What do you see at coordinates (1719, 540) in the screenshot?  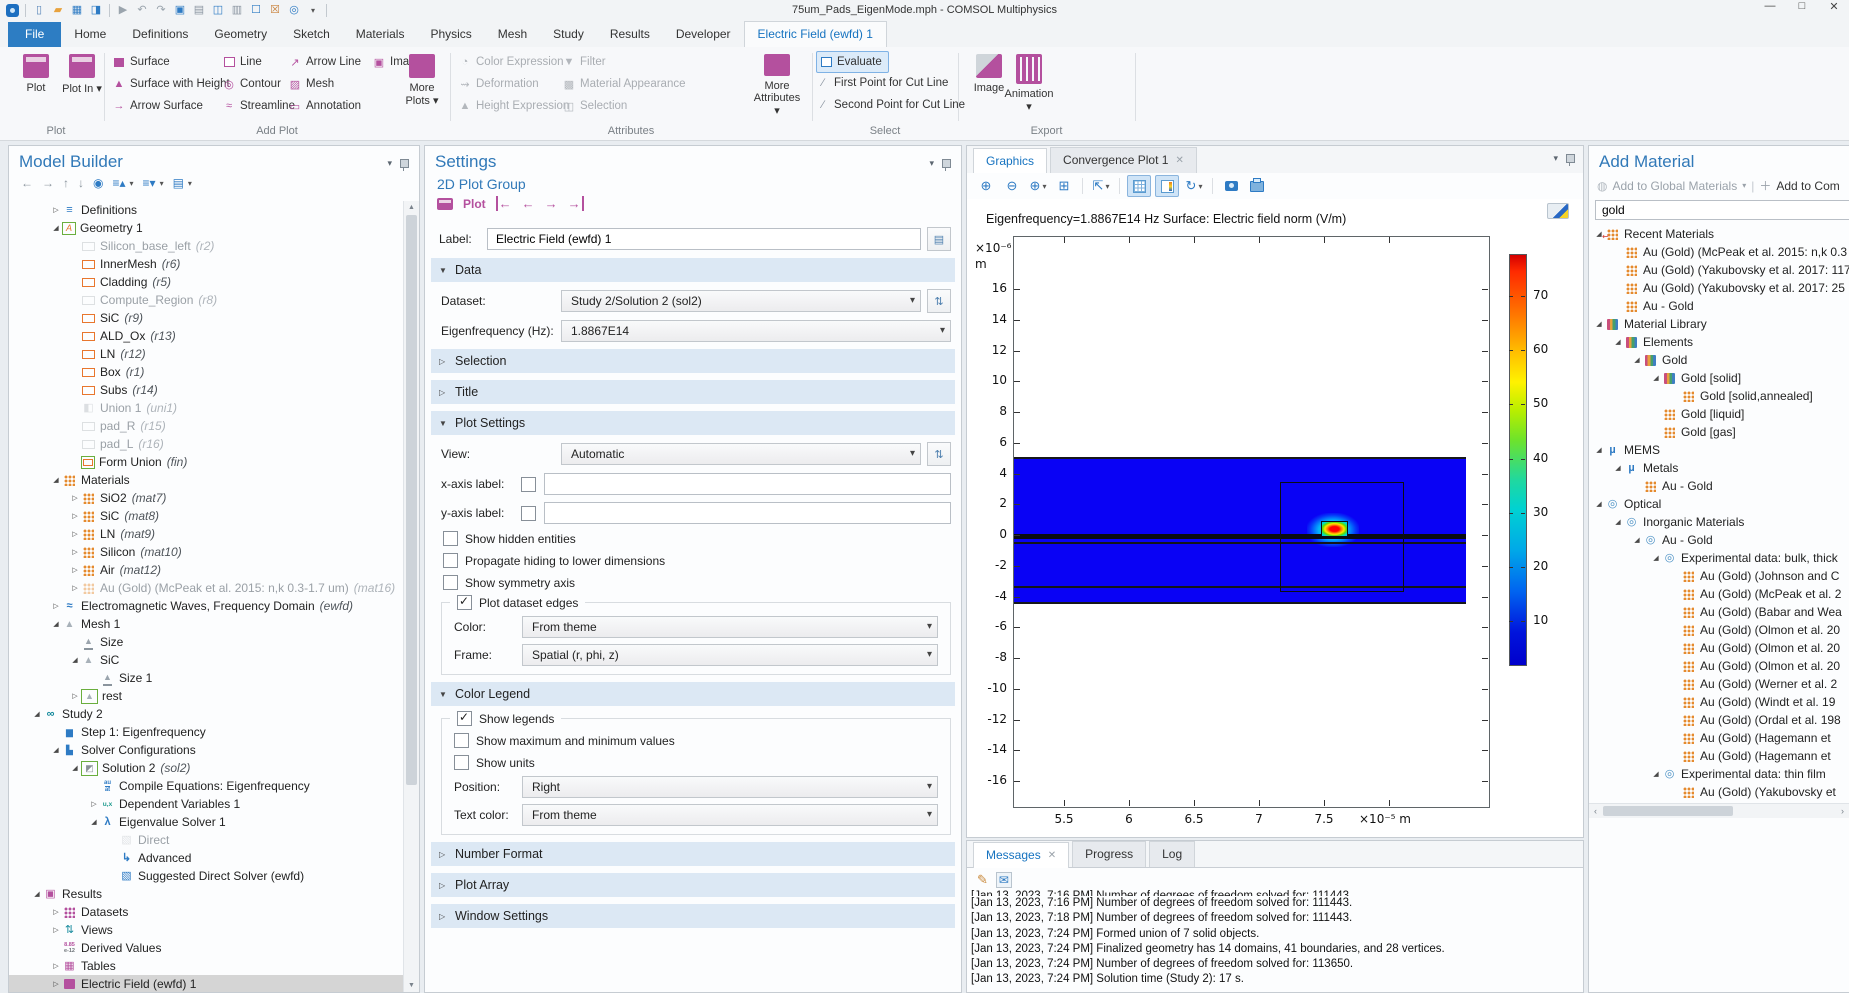 I see `material-tree-item: ◢ Au - Gold` at bounding box center [1719, 540].